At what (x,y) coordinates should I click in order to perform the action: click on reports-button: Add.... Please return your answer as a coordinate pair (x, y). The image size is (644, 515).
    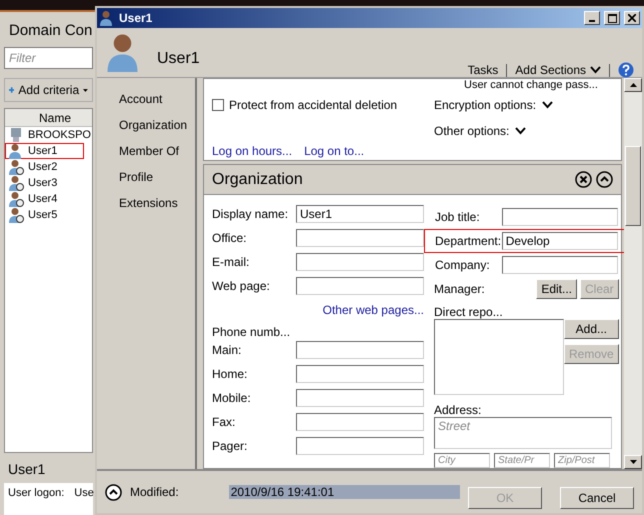
    Looking at the image, I should click on (591, 329).